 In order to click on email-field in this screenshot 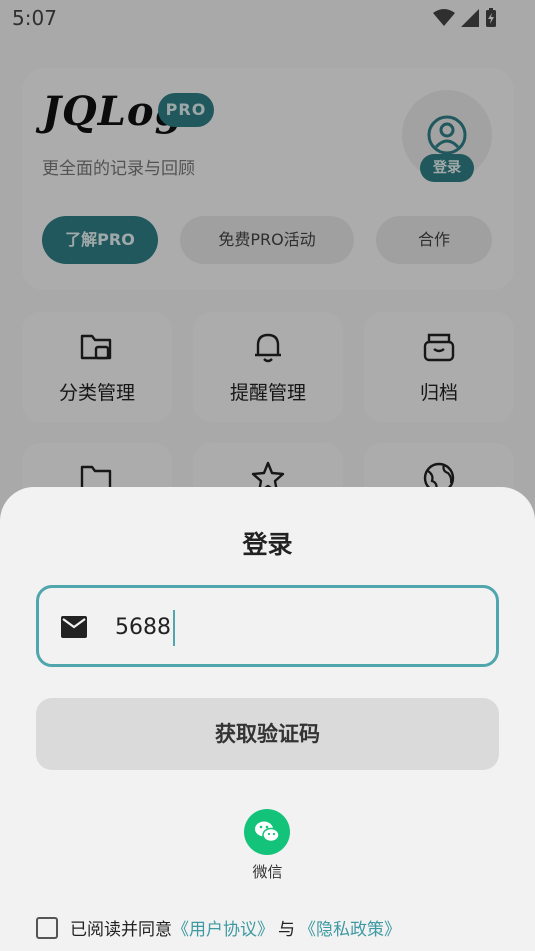, I will do `click(267, 626)`.